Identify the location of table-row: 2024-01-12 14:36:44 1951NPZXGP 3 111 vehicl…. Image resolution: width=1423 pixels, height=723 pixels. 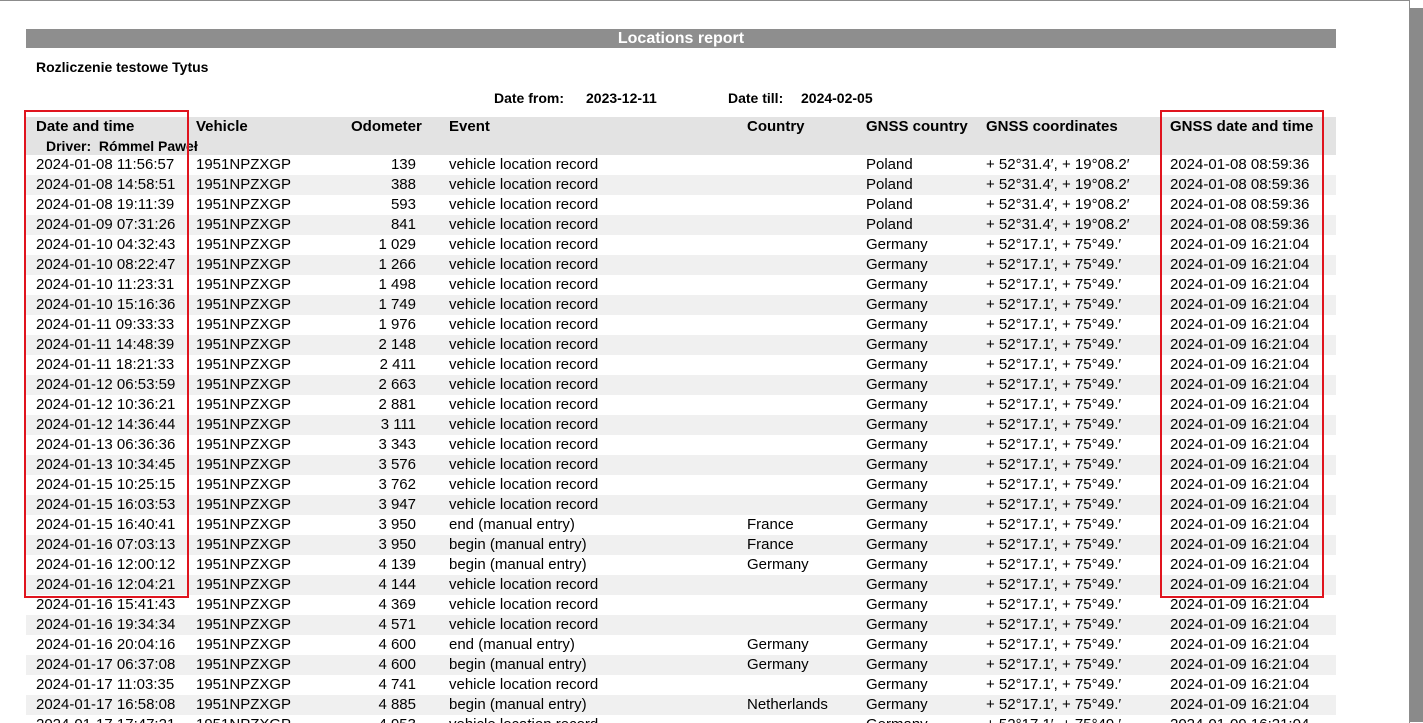
(681, 425).